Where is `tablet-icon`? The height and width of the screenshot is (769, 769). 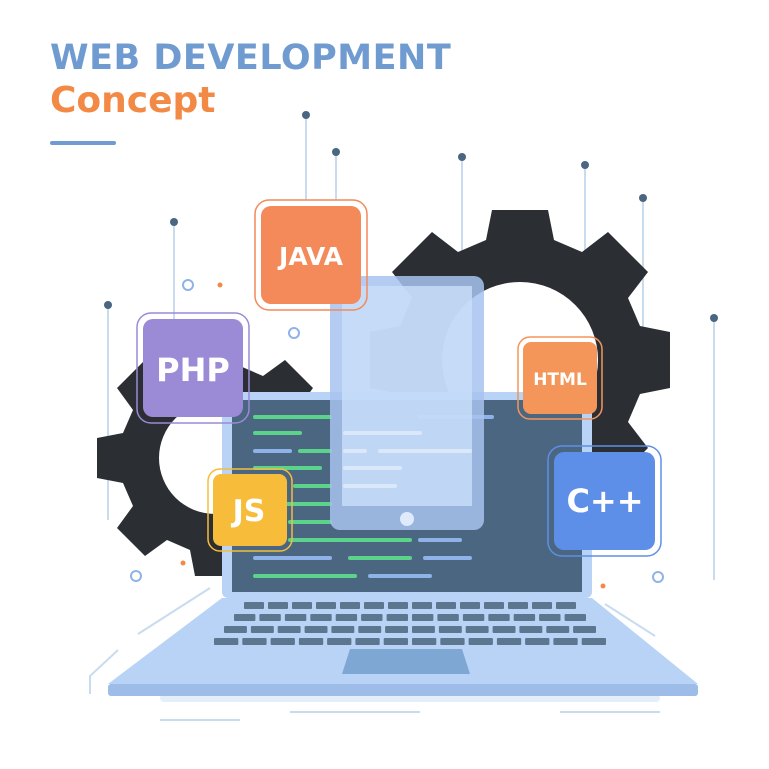 tablet-icon is located at coordinates (407, 403).